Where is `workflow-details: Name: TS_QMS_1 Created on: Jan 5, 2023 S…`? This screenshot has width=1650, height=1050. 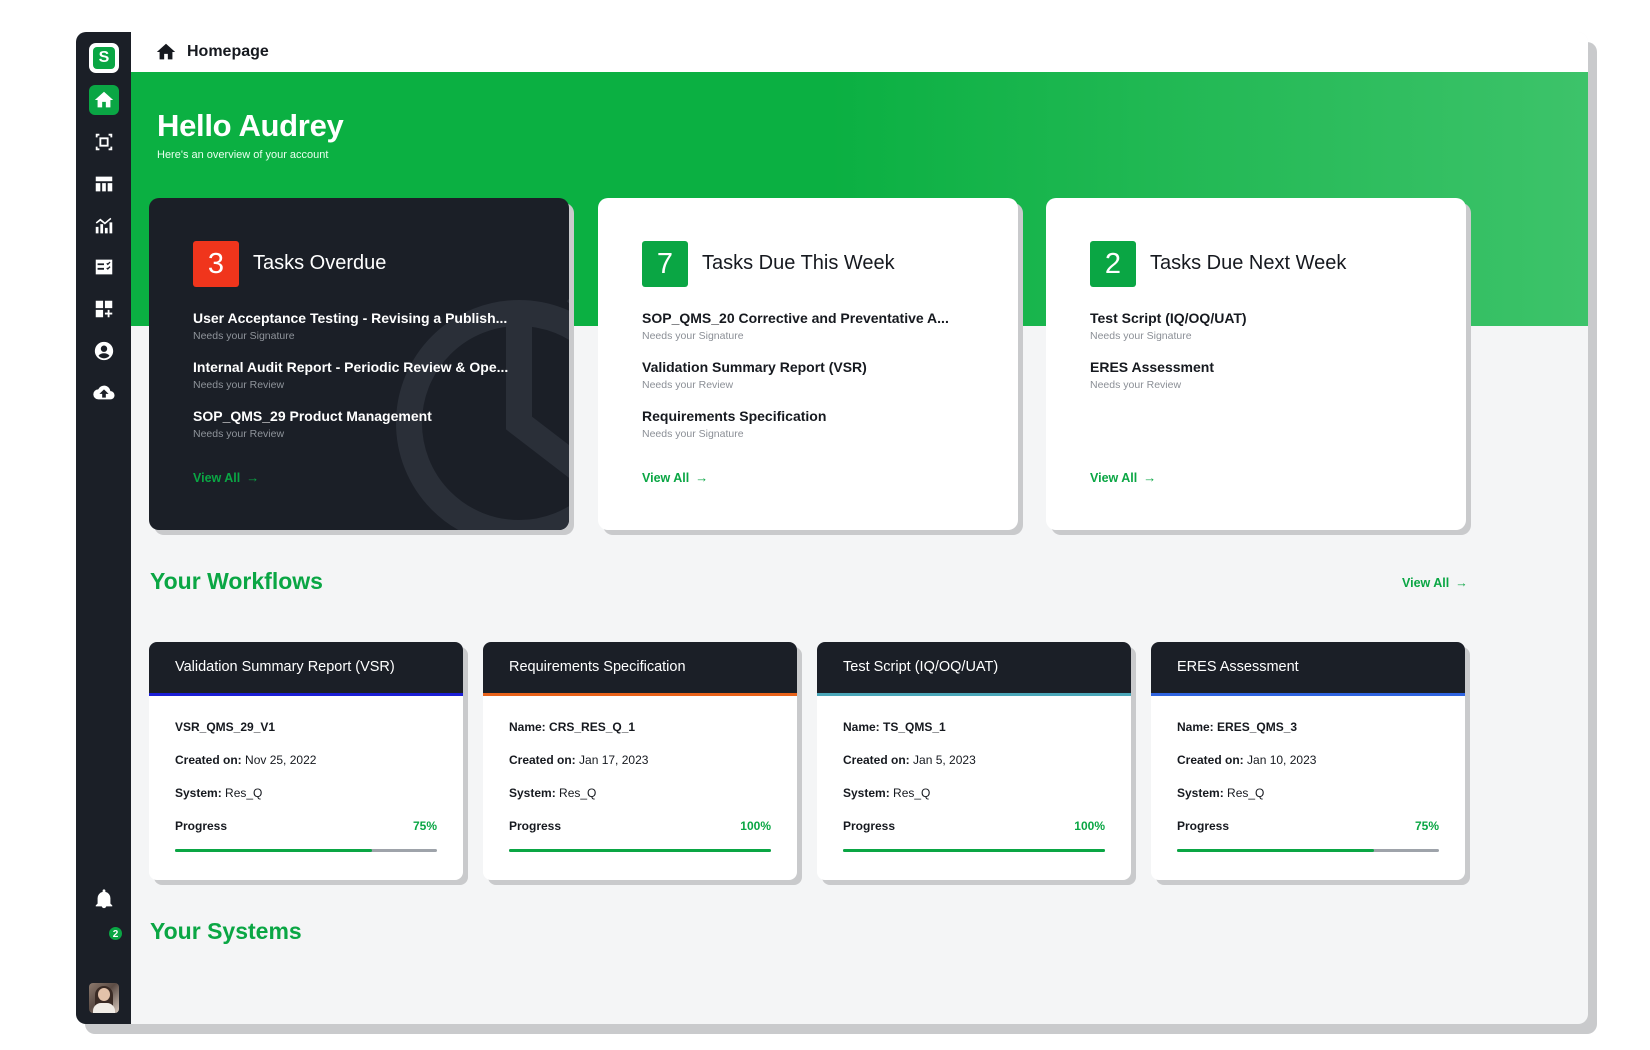
workflow-details: Name: TS_QMS_1 Created on: Jan 5, 2023 S… is located at coordinates (974, 774).